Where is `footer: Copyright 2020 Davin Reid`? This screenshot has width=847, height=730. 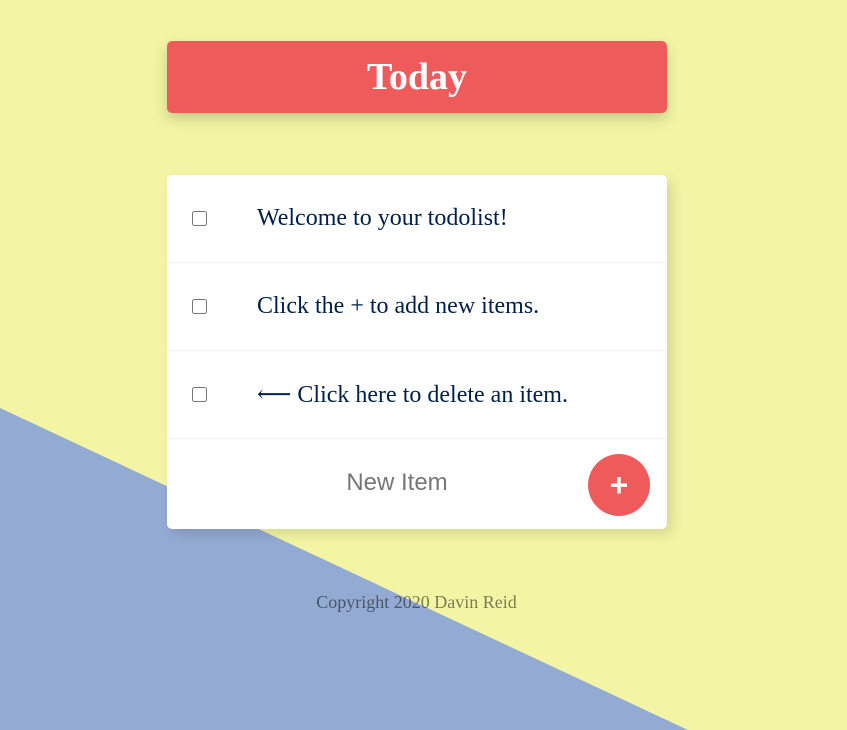
footer: Copyright 2020 Davin Reid is located at coordinates (416, 602).